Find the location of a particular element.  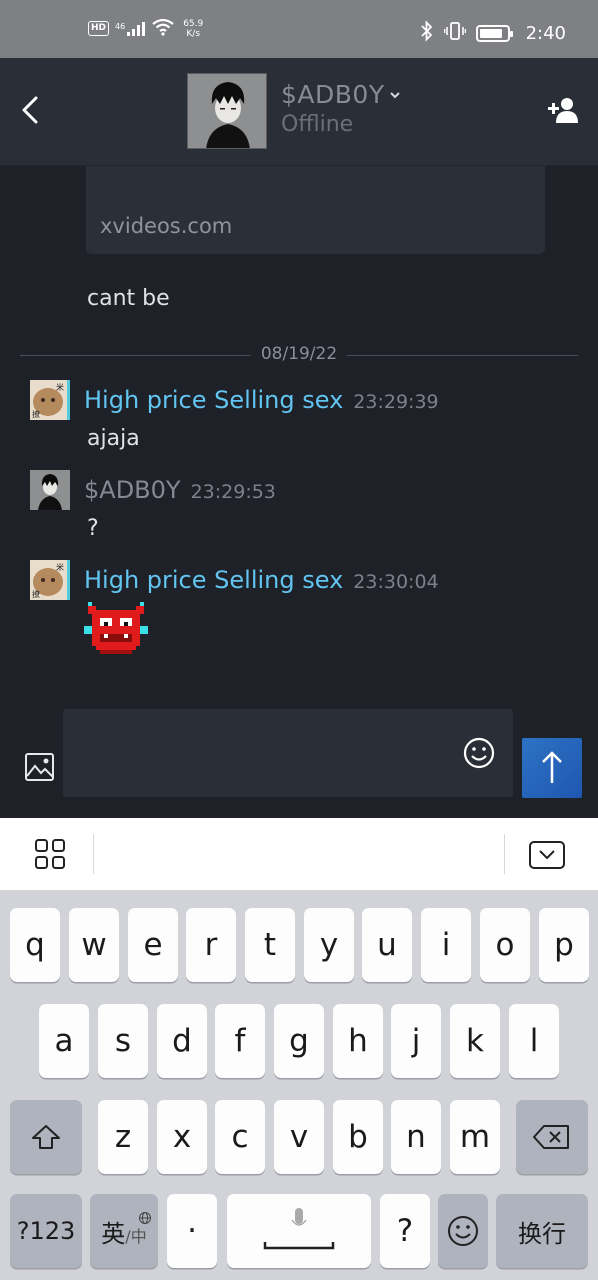

key-r: r is located at coordinates (211, 945).